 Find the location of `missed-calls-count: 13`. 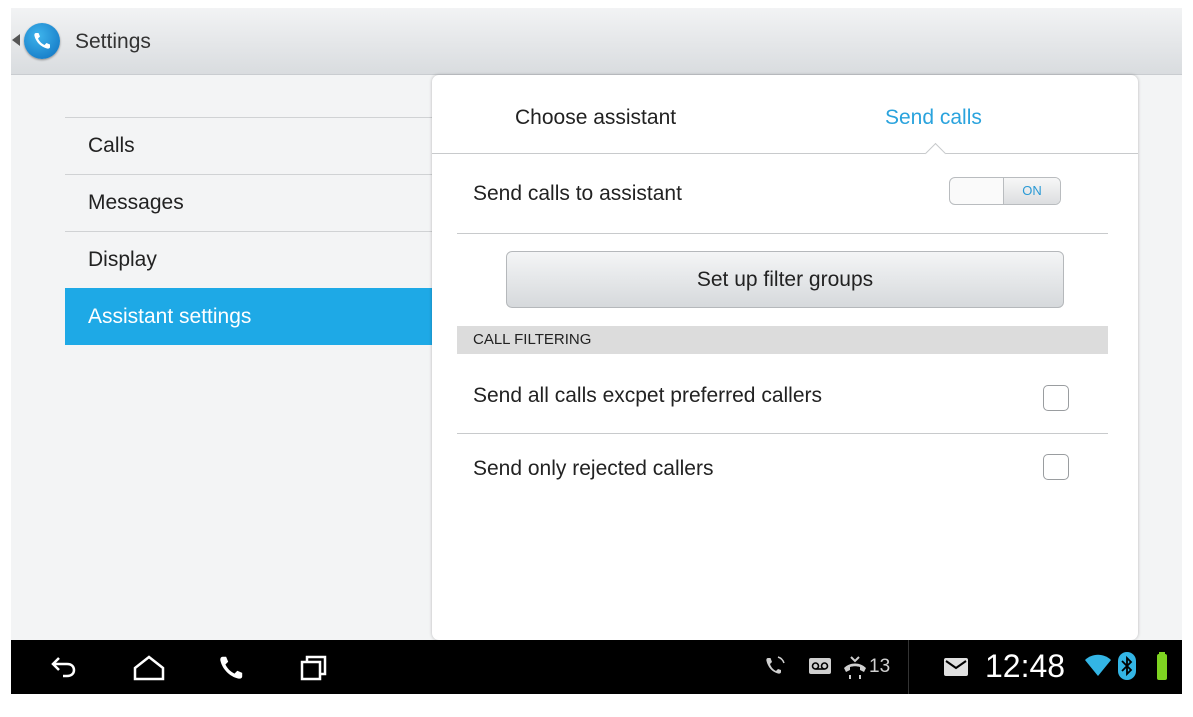

missed-calls-count: 13 is located at coordinates (880, 666).